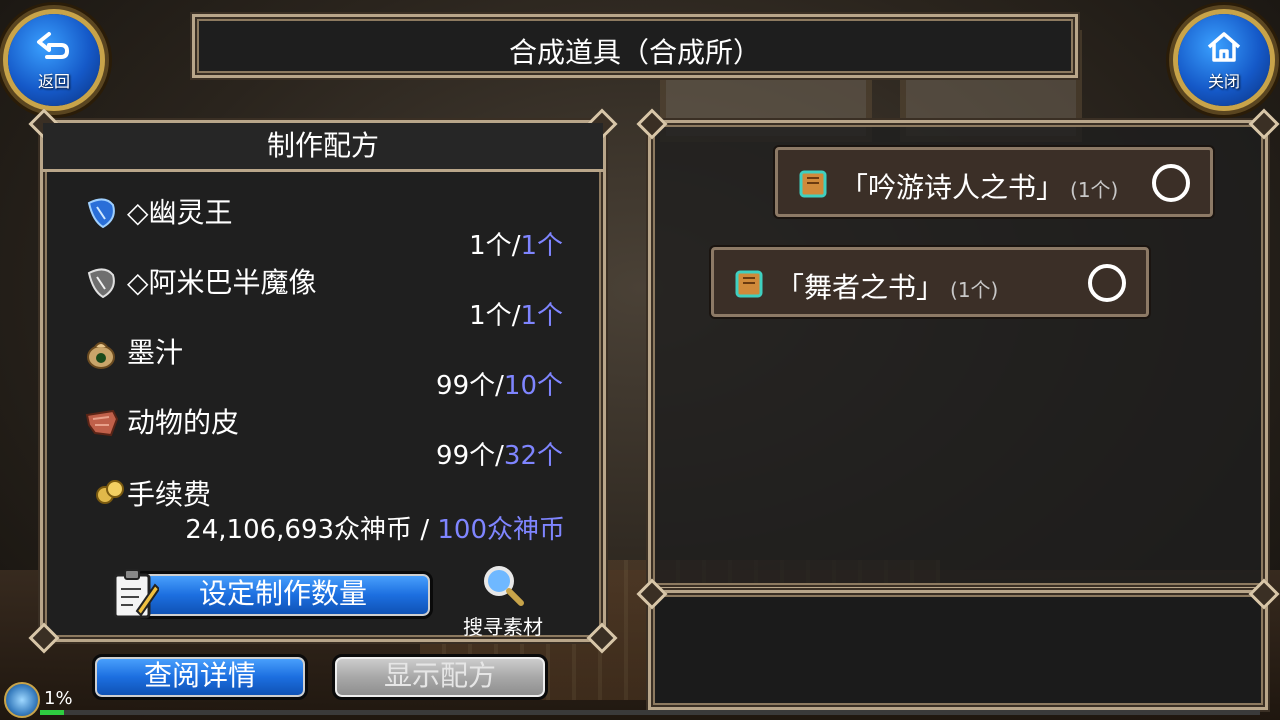 The width and height of the screenshot is (1280, 720). Describe the element at coordinates (101, 213) in the screenshot. I see `blue-card-icon` at that location.